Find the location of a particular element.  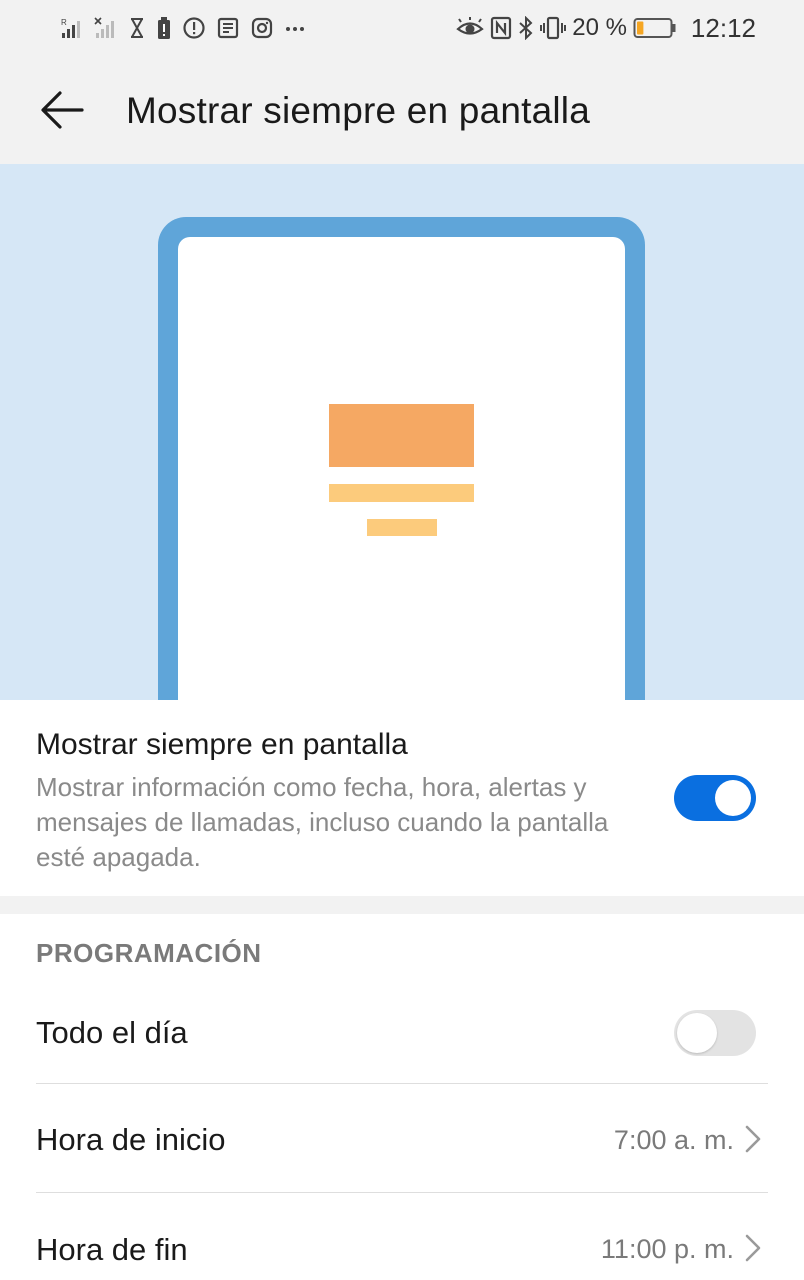

all-day-toggle is located at coordinates (715, 1033).